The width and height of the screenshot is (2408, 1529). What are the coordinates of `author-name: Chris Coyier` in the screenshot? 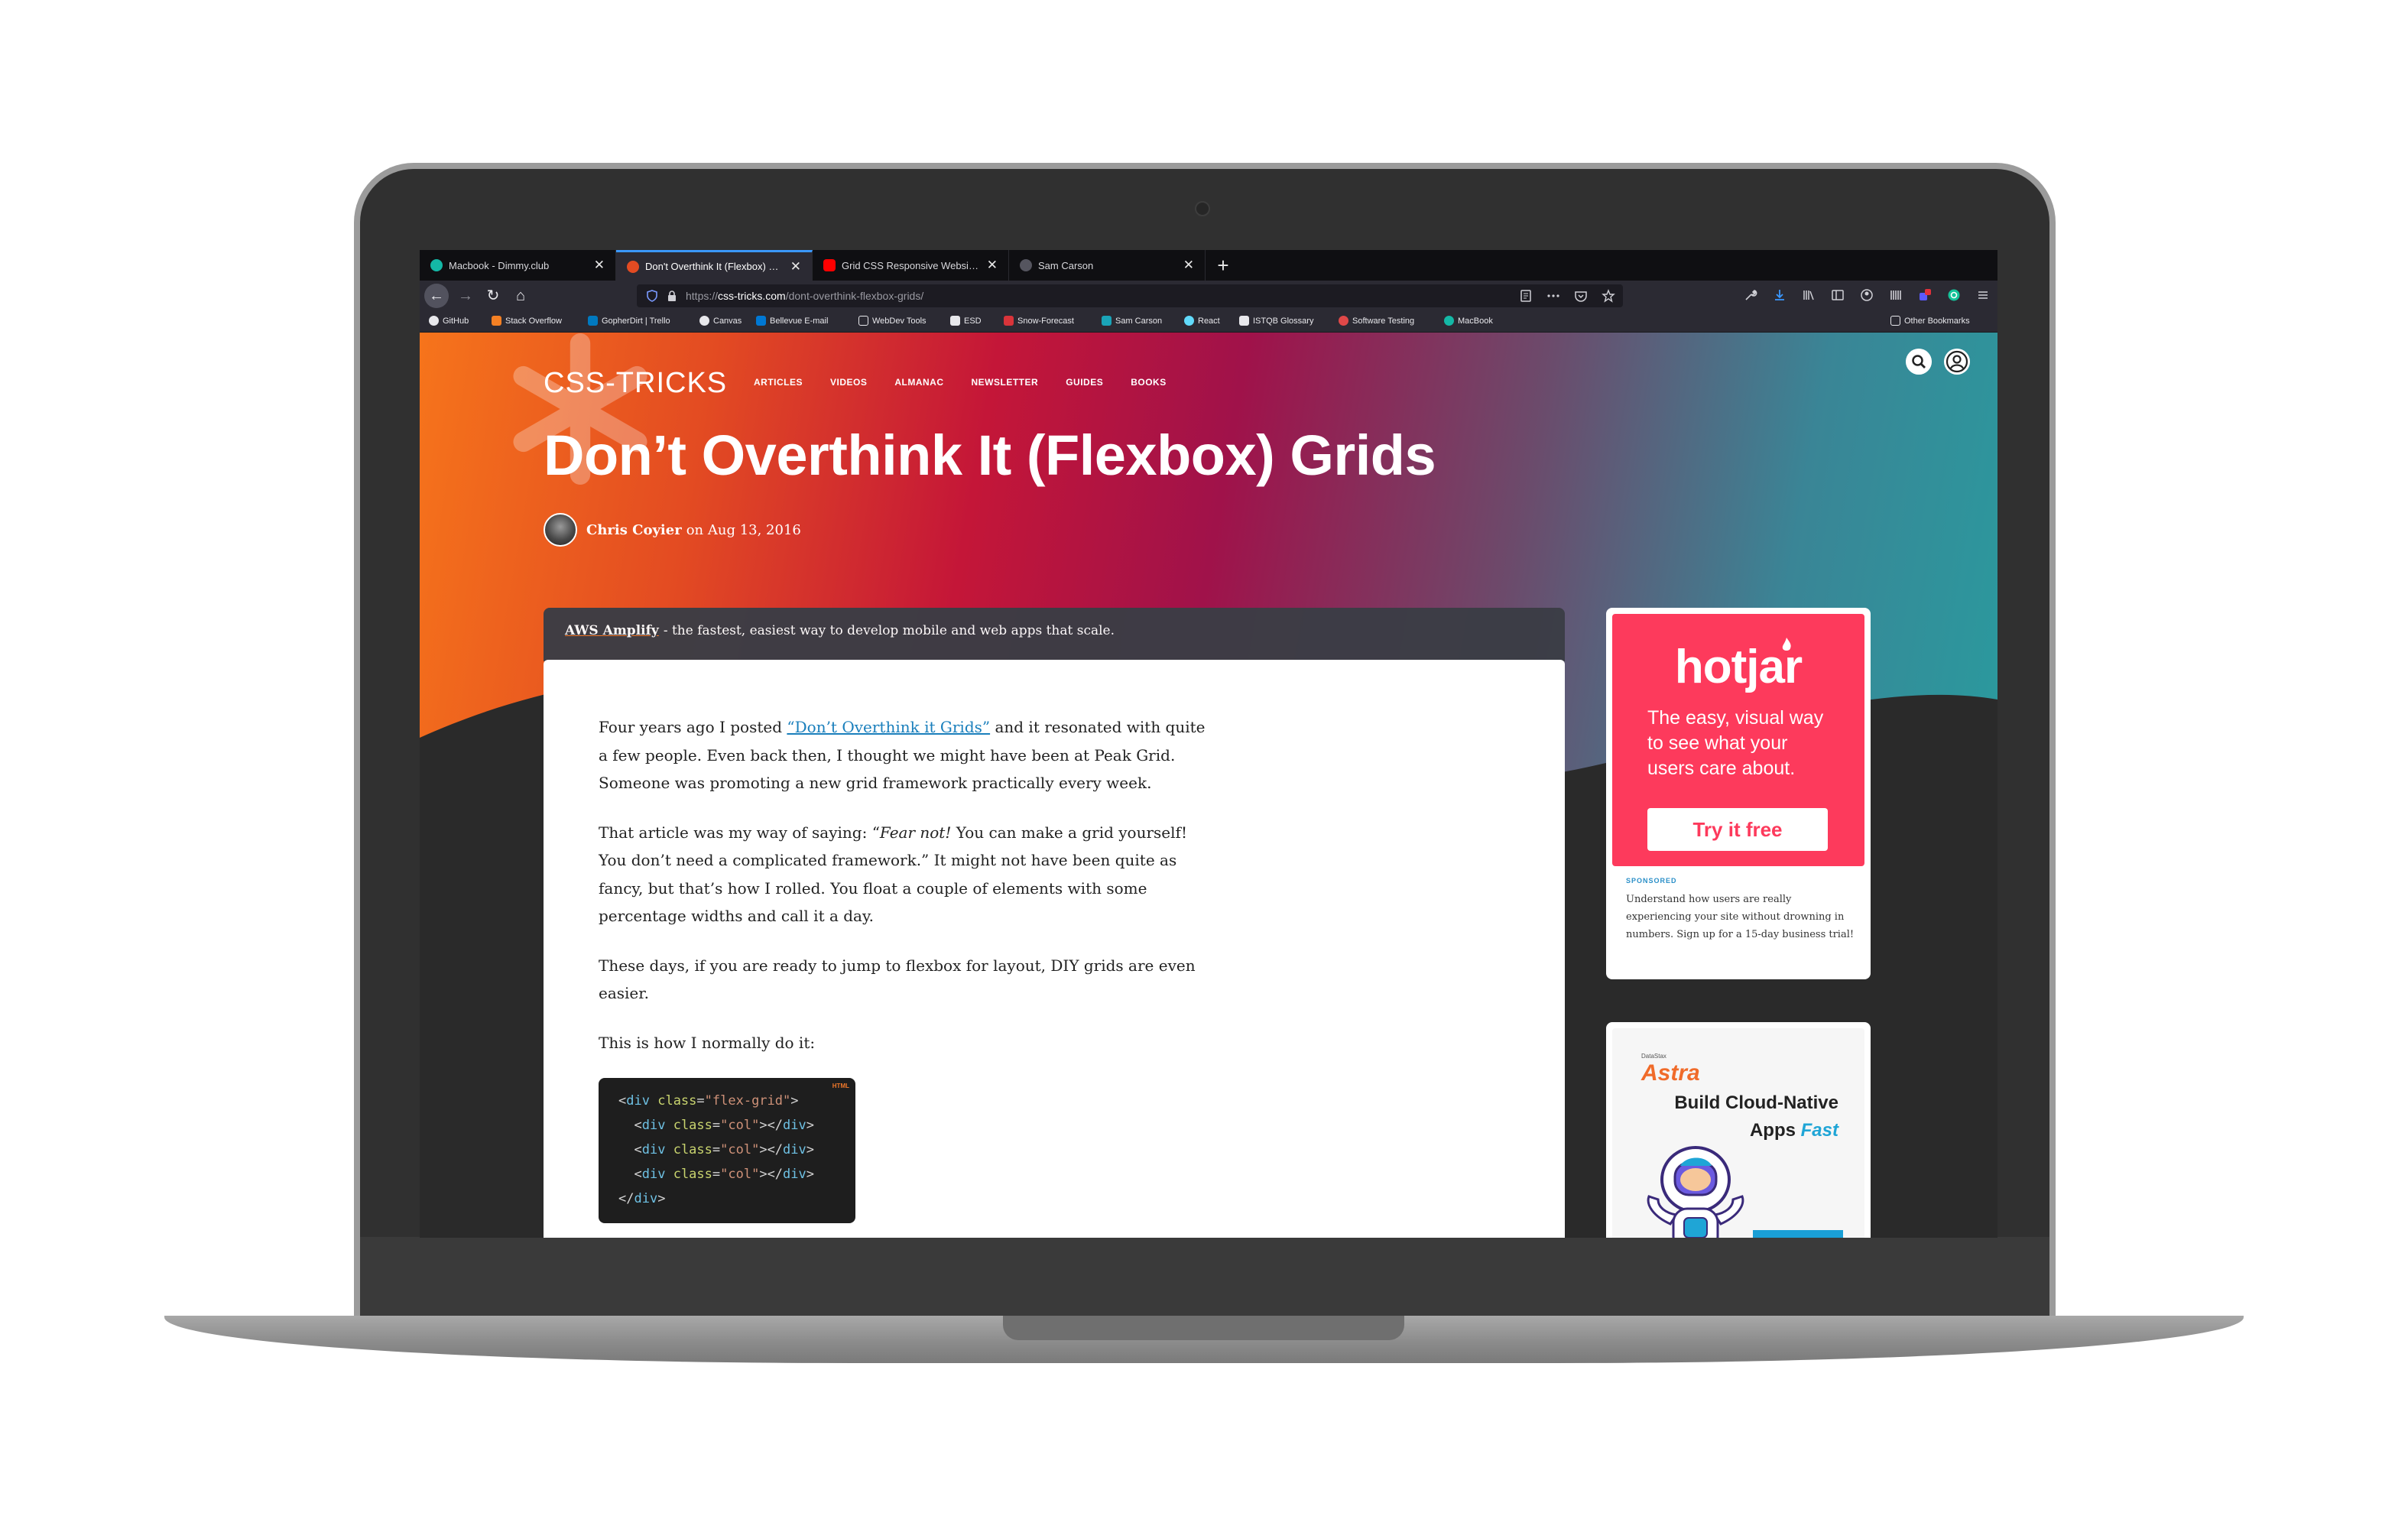 It's located at (634, 530).